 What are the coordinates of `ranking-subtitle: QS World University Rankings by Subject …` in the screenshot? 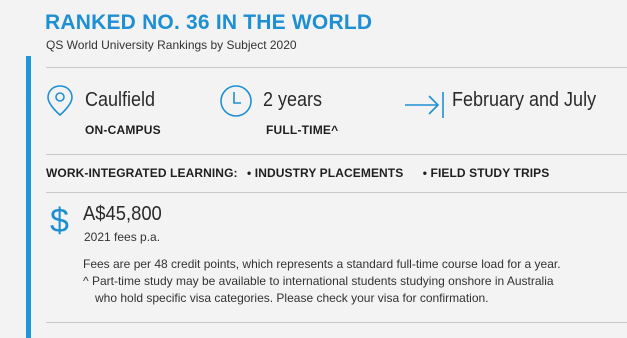 It's located at (171, 45).